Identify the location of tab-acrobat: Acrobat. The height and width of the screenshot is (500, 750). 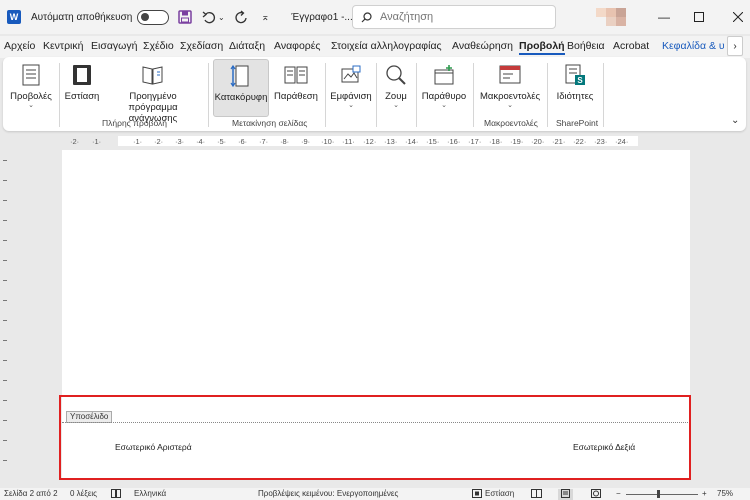
(631, 46).